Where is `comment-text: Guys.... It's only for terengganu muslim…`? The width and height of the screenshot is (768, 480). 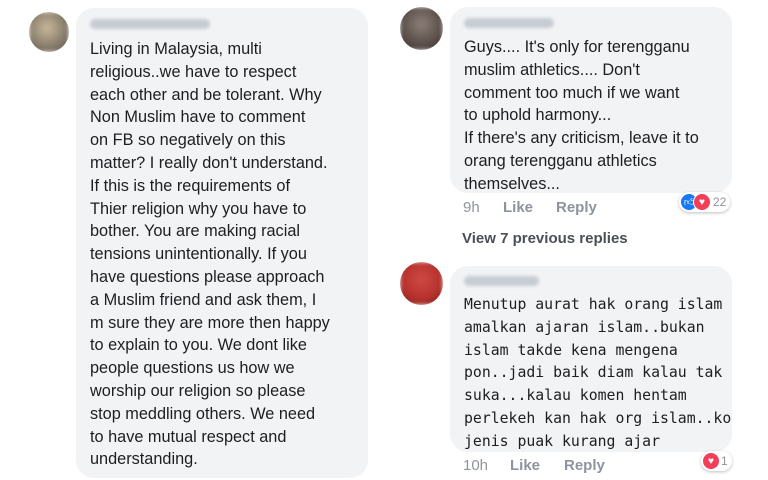
comment-text: Guys.... It's only for terengganu muslim… is located at coordinates (581, 115).